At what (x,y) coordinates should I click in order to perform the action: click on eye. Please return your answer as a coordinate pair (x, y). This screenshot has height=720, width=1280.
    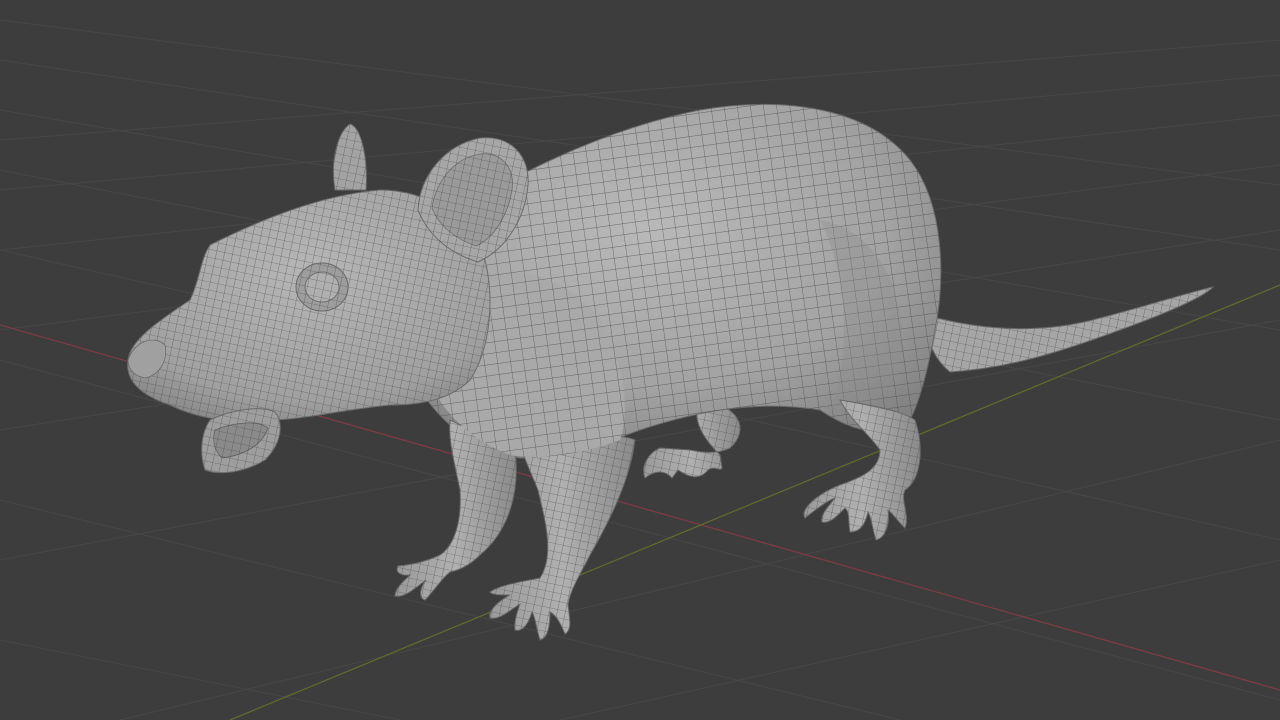
    Looking at the image, I should click on (322, 287).